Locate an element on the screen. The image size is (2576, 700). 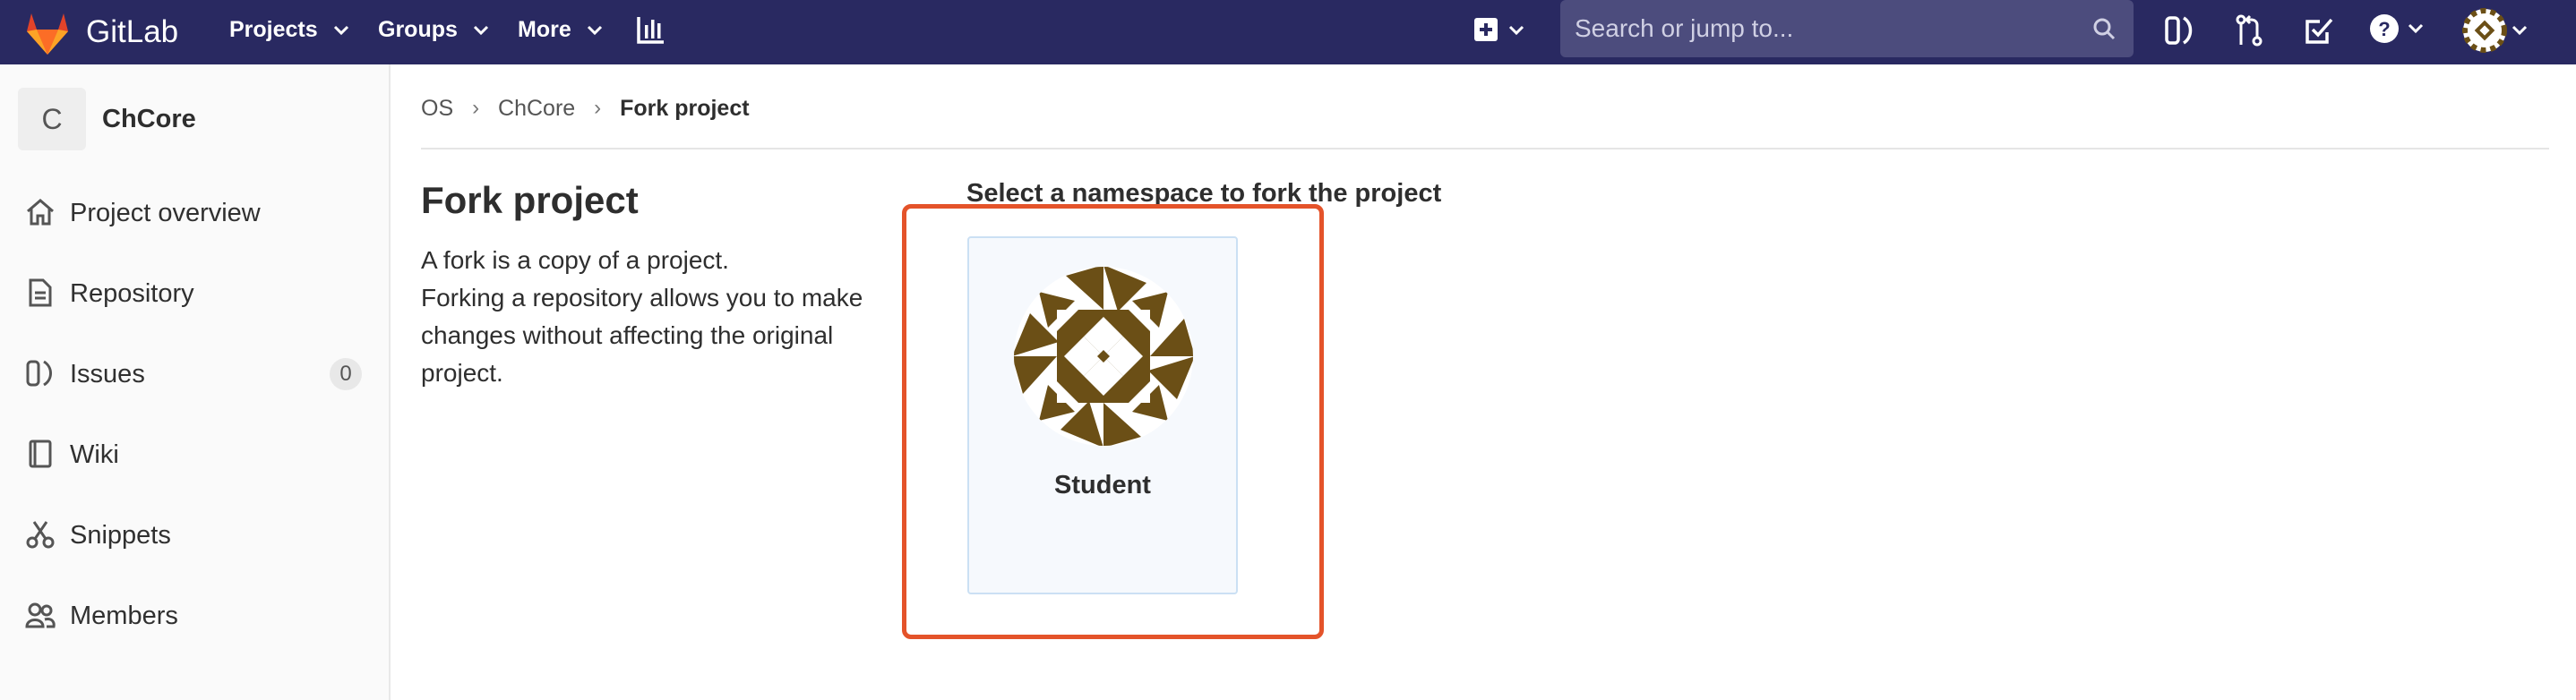
sidebar-item-issues: Issues 0 is located at coordinates (194, 374).